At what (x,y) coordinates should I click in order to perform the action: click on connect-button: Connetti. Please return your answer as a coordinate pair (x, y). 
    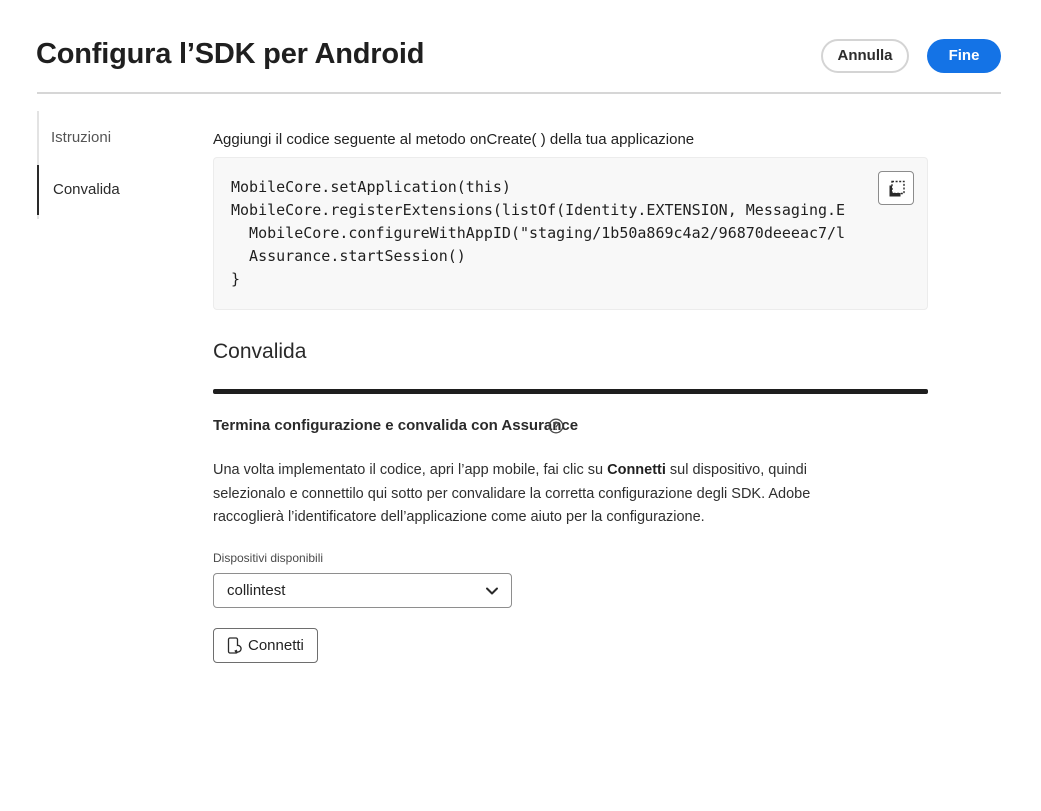
    Looking at the image, I should click on (265, 645).